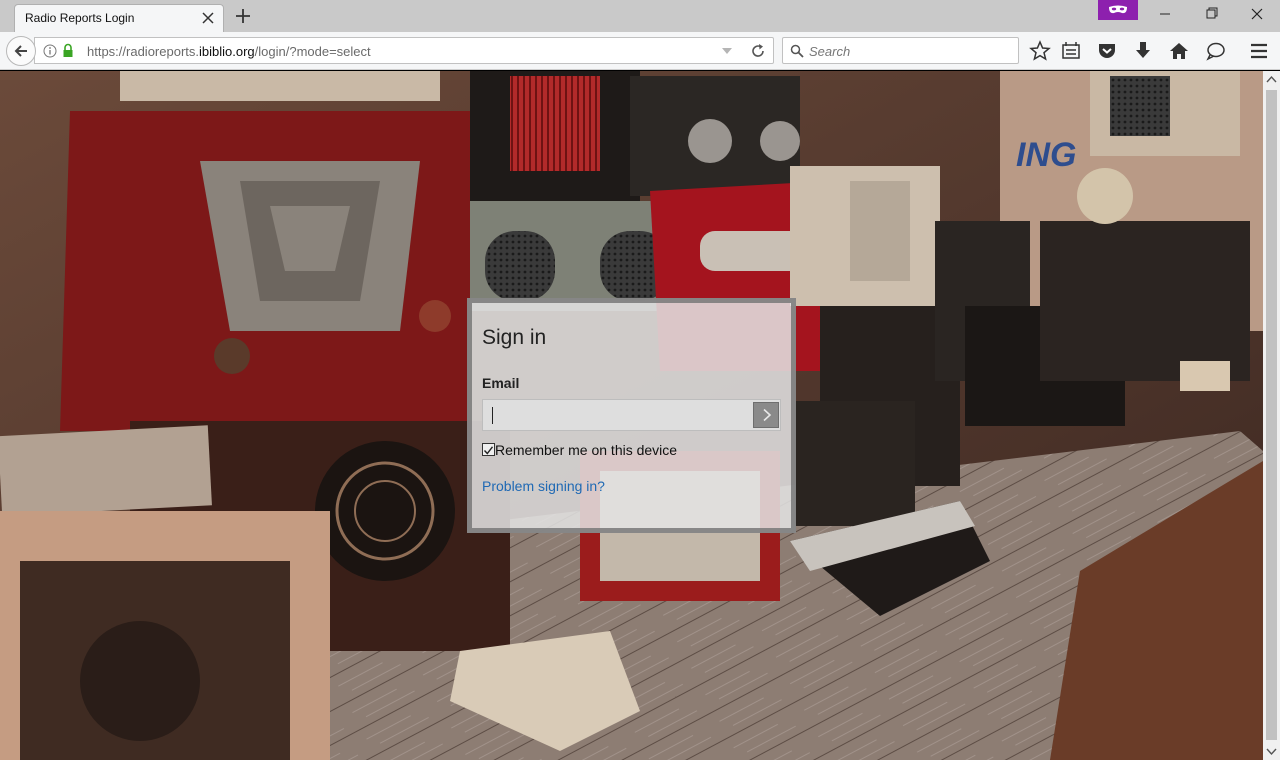  I want to click on search-bar: Search, so click(900, 50).